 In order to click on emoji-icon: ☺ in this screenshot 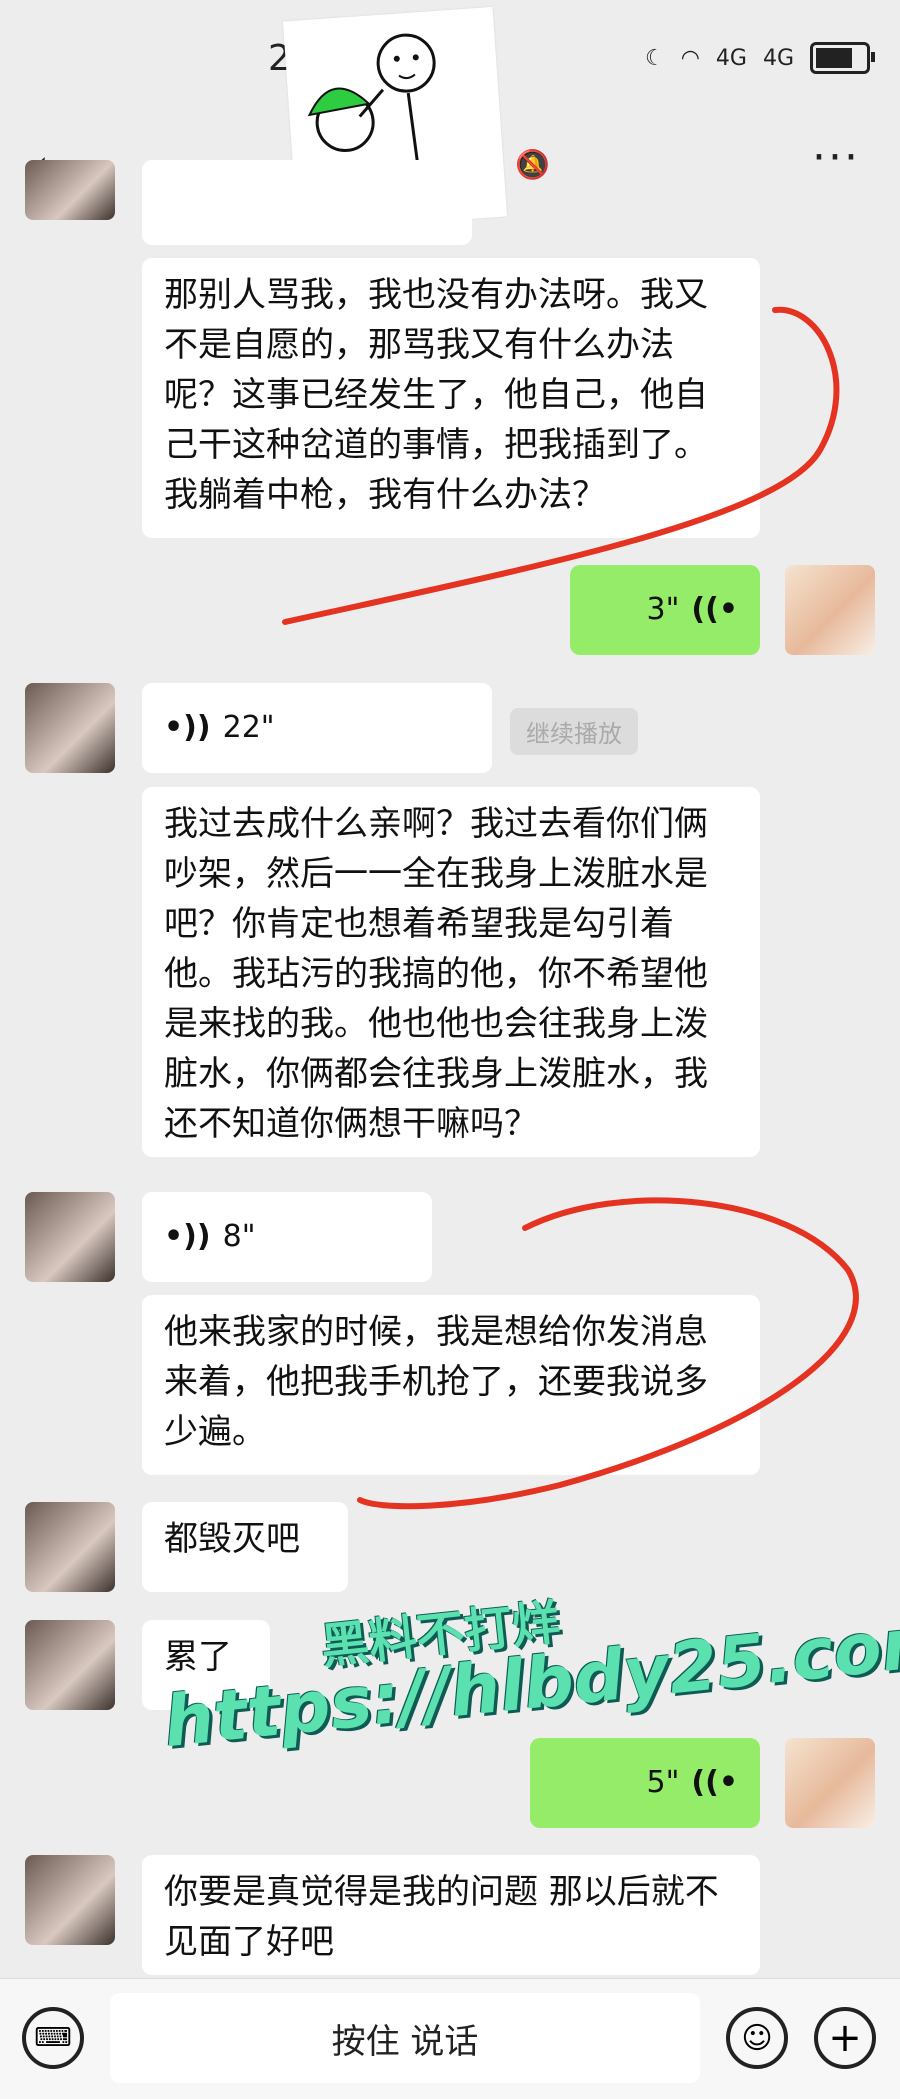, I will do `click(757, 2038)`.